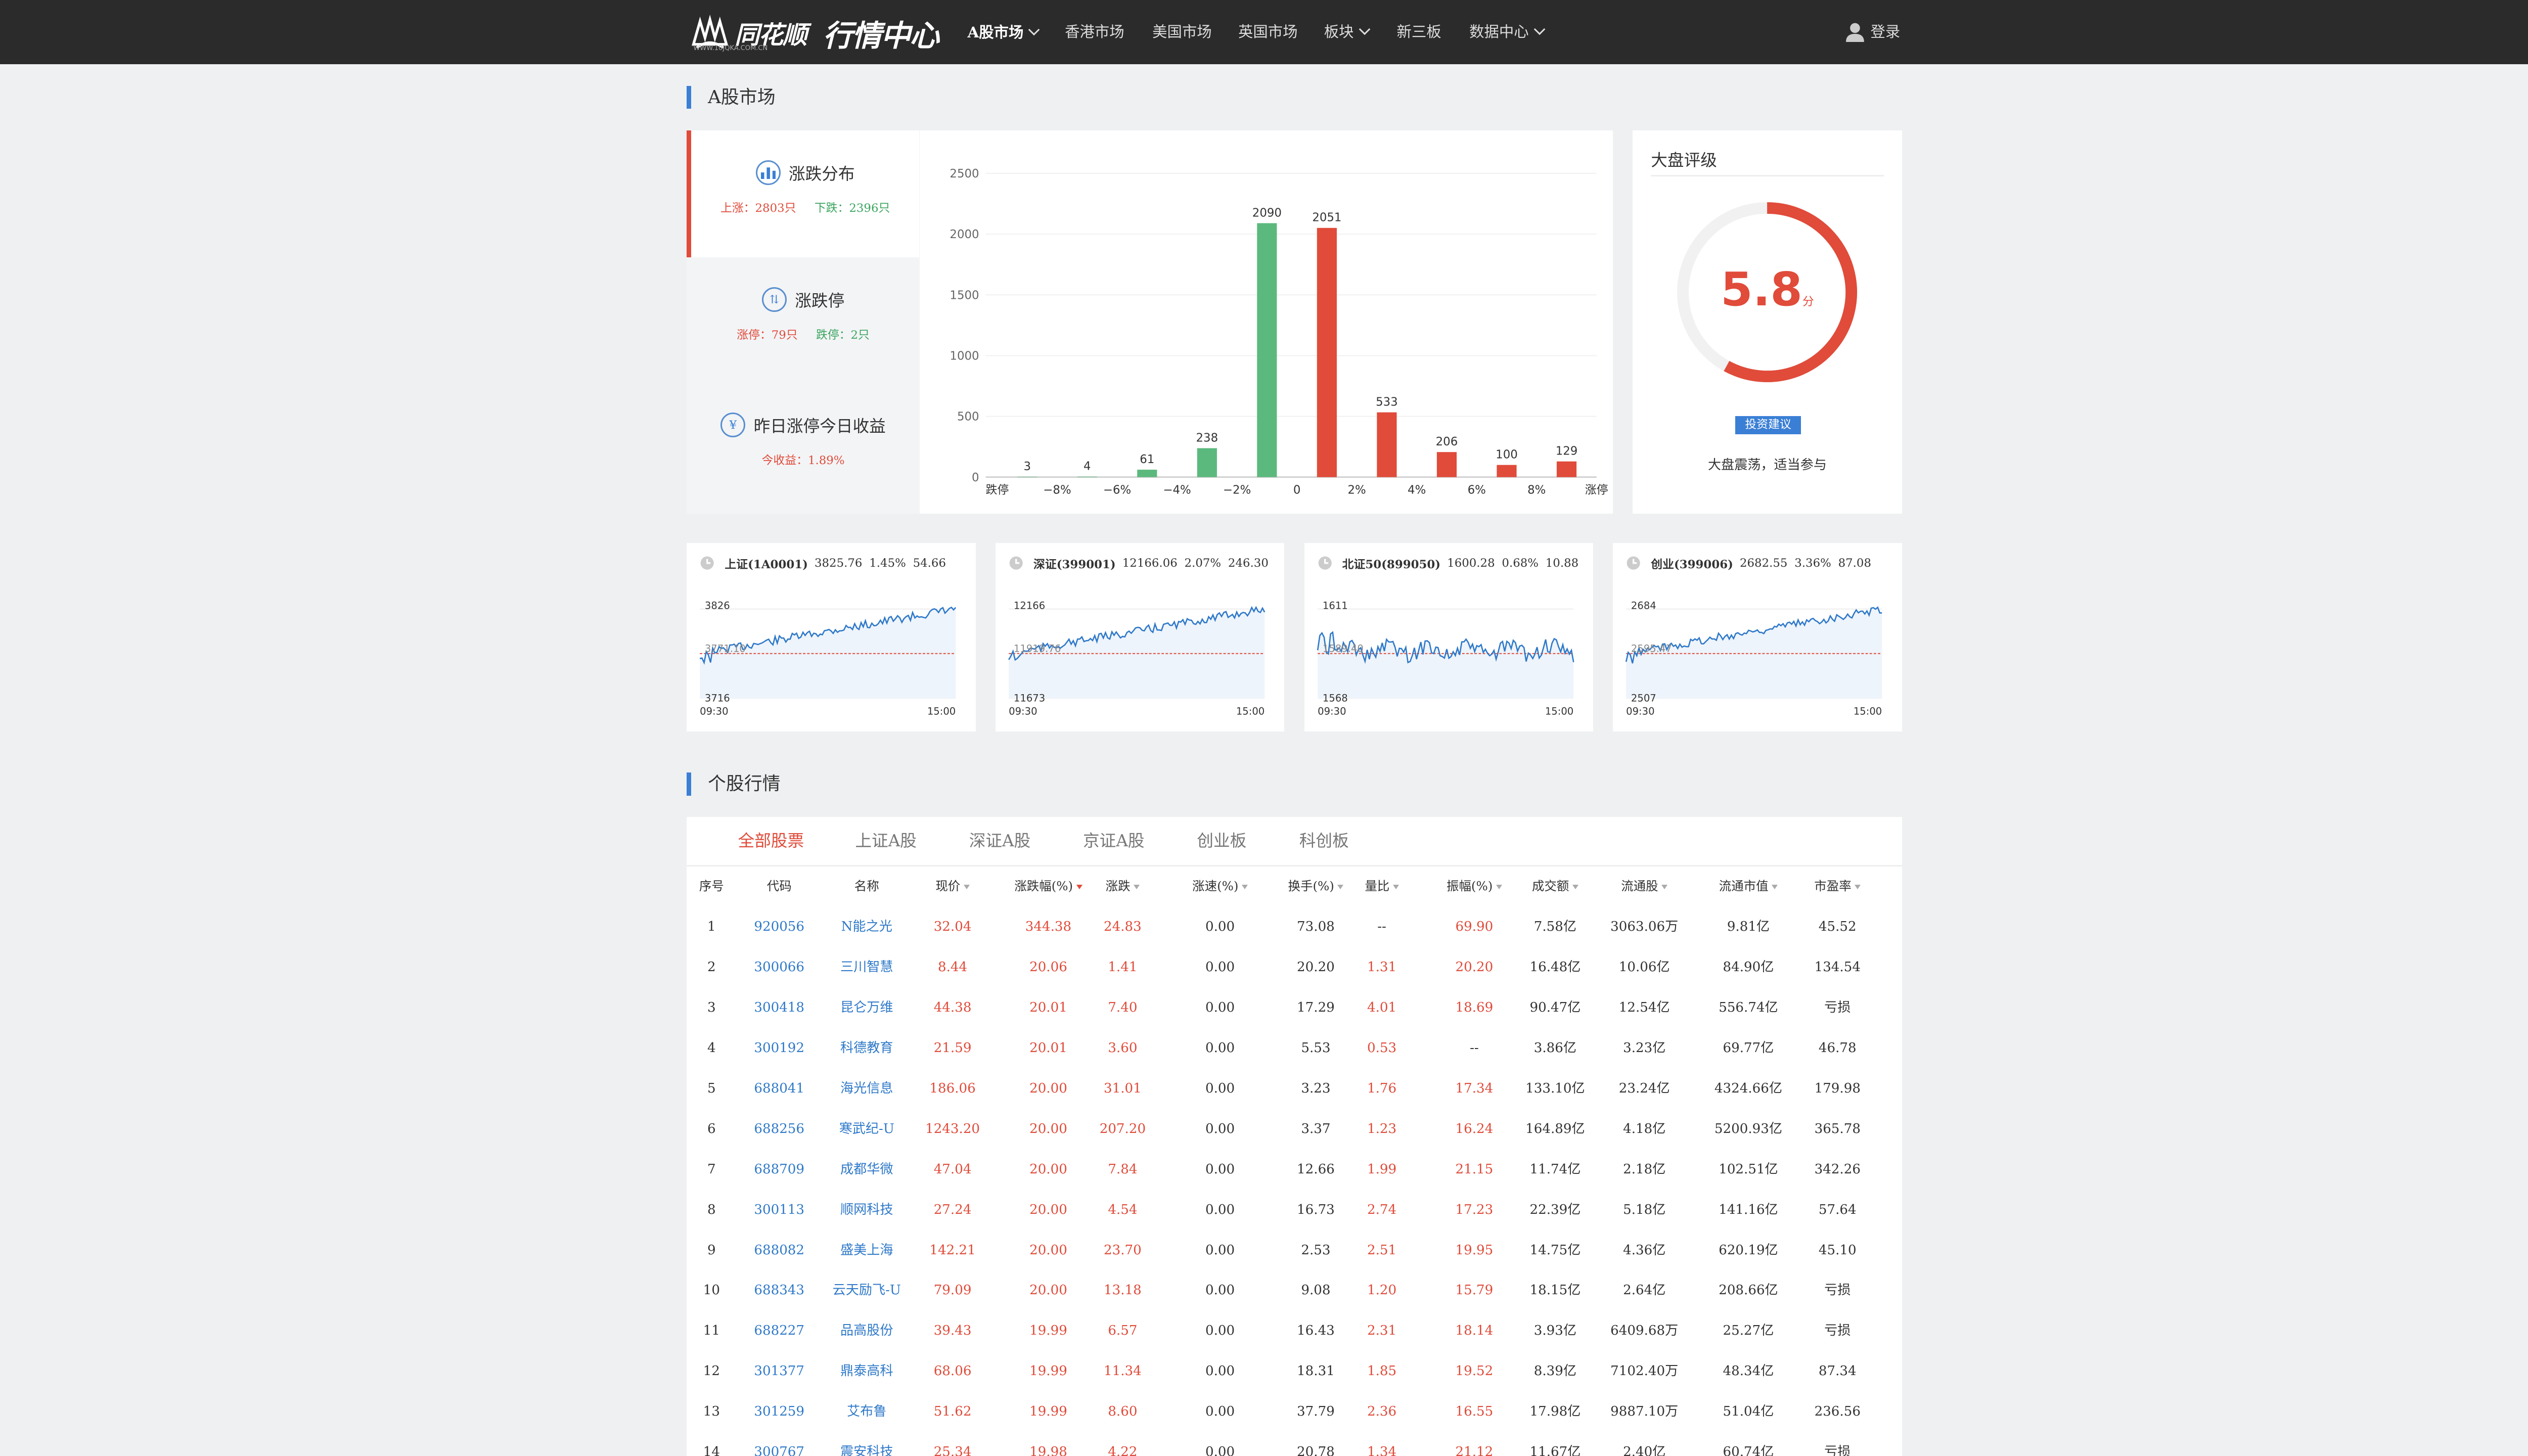  I want to click on column-label: 涨跌, so click(1118, 886).